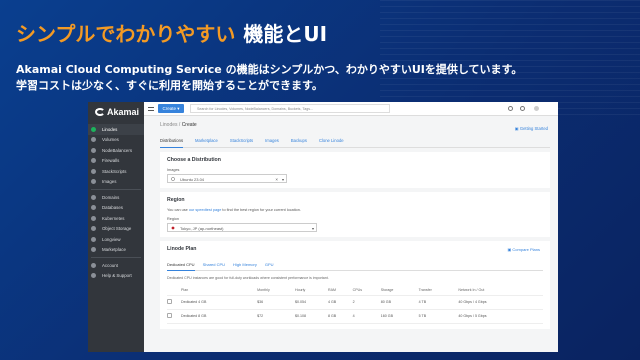  Describe the element at coordinates (438, 302) in the screenshot. I see `table-cell: 4 TB` at that location.